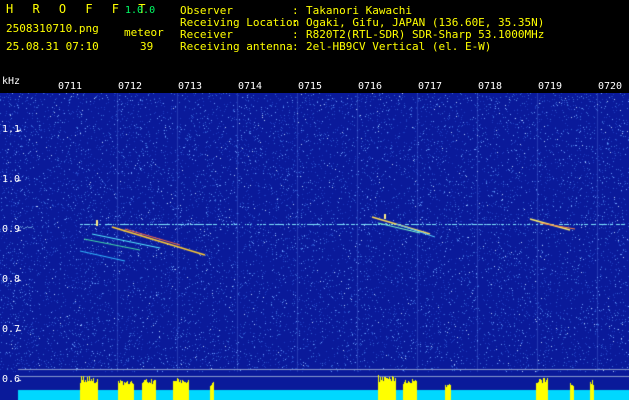 This screenshot has height=400, width=629. What do you see at coordinates (11, 129) in the screenshot?
I see `y-tick-label: 1.1` at bounding box center [11, 129].